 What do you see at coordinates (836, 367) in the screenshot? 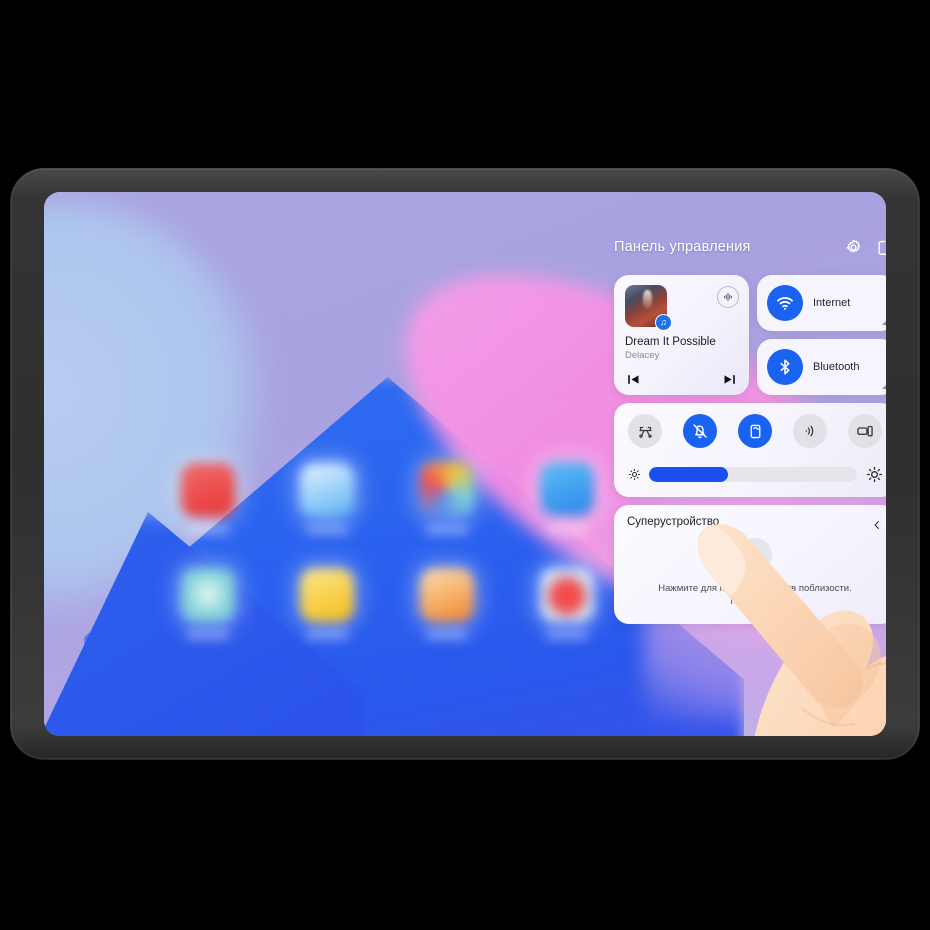
I see `bluetooth-label: Bluetooth` at bounding box center [836, 367].